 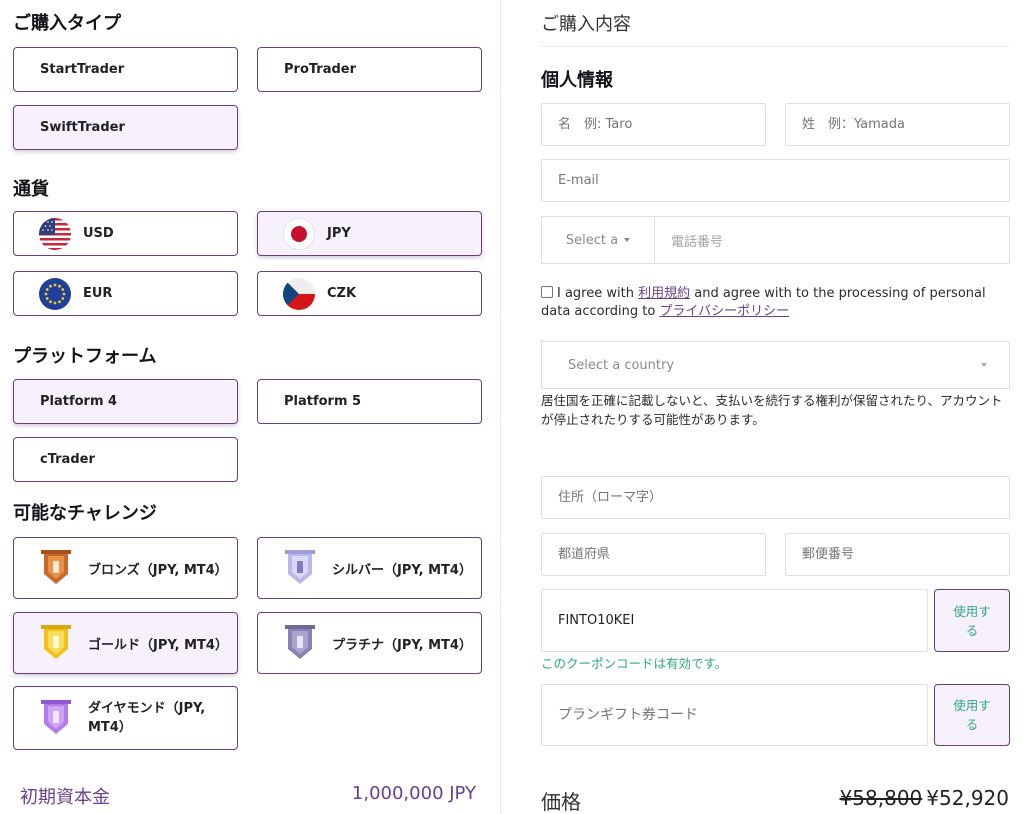 What do you see at coordinates (621, 365) in the screenshot?
I see `country-select-label: Select a country` at bounding box center [621, 365].